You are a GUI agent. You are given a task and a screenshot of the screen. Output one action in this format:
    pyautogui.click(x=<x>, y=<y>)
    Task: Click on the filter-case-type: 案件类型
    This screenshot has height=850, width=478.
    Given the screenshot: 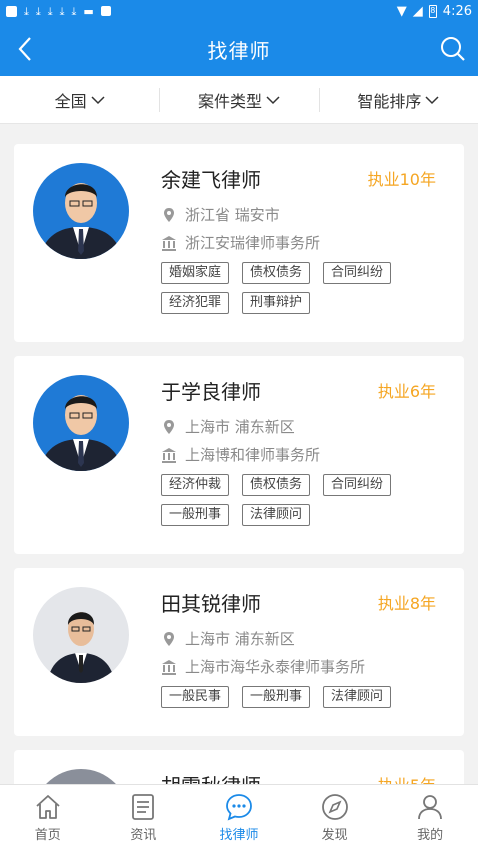 What is the action you would take?
    pyautogui.click(x=238, y=99)
    